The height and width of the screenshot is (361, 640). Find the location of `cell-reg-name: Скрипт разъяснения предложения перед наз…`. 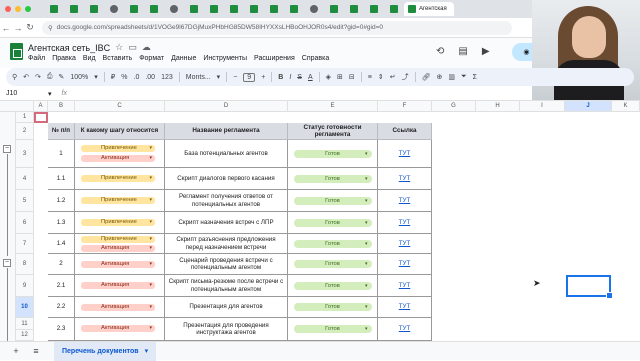

cell-reg-name: Скрипт разъяснения предложения перед наз… is located at coordinates (226, 244).